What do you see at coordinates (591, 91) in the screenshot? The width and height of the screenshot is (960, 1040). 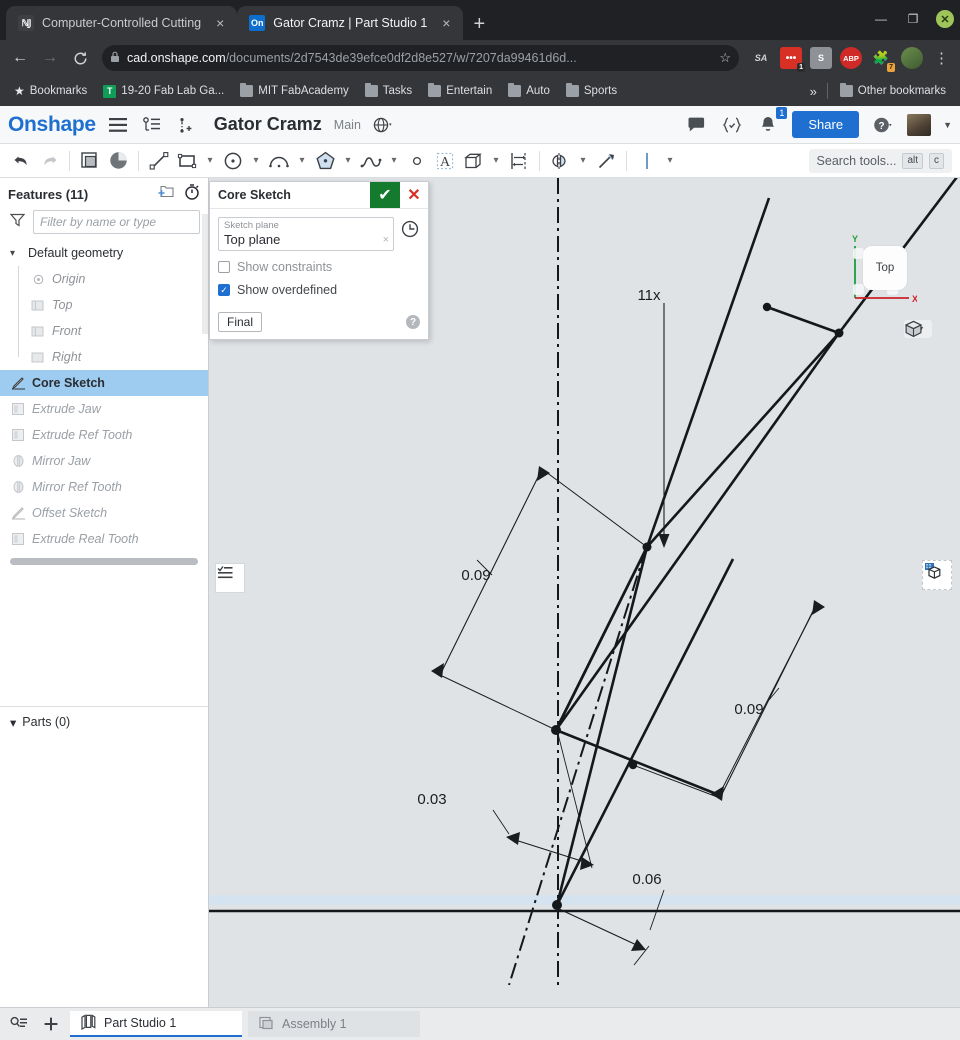 I see `bookmark-item-5: Sports` at bounding box center [591, 91].